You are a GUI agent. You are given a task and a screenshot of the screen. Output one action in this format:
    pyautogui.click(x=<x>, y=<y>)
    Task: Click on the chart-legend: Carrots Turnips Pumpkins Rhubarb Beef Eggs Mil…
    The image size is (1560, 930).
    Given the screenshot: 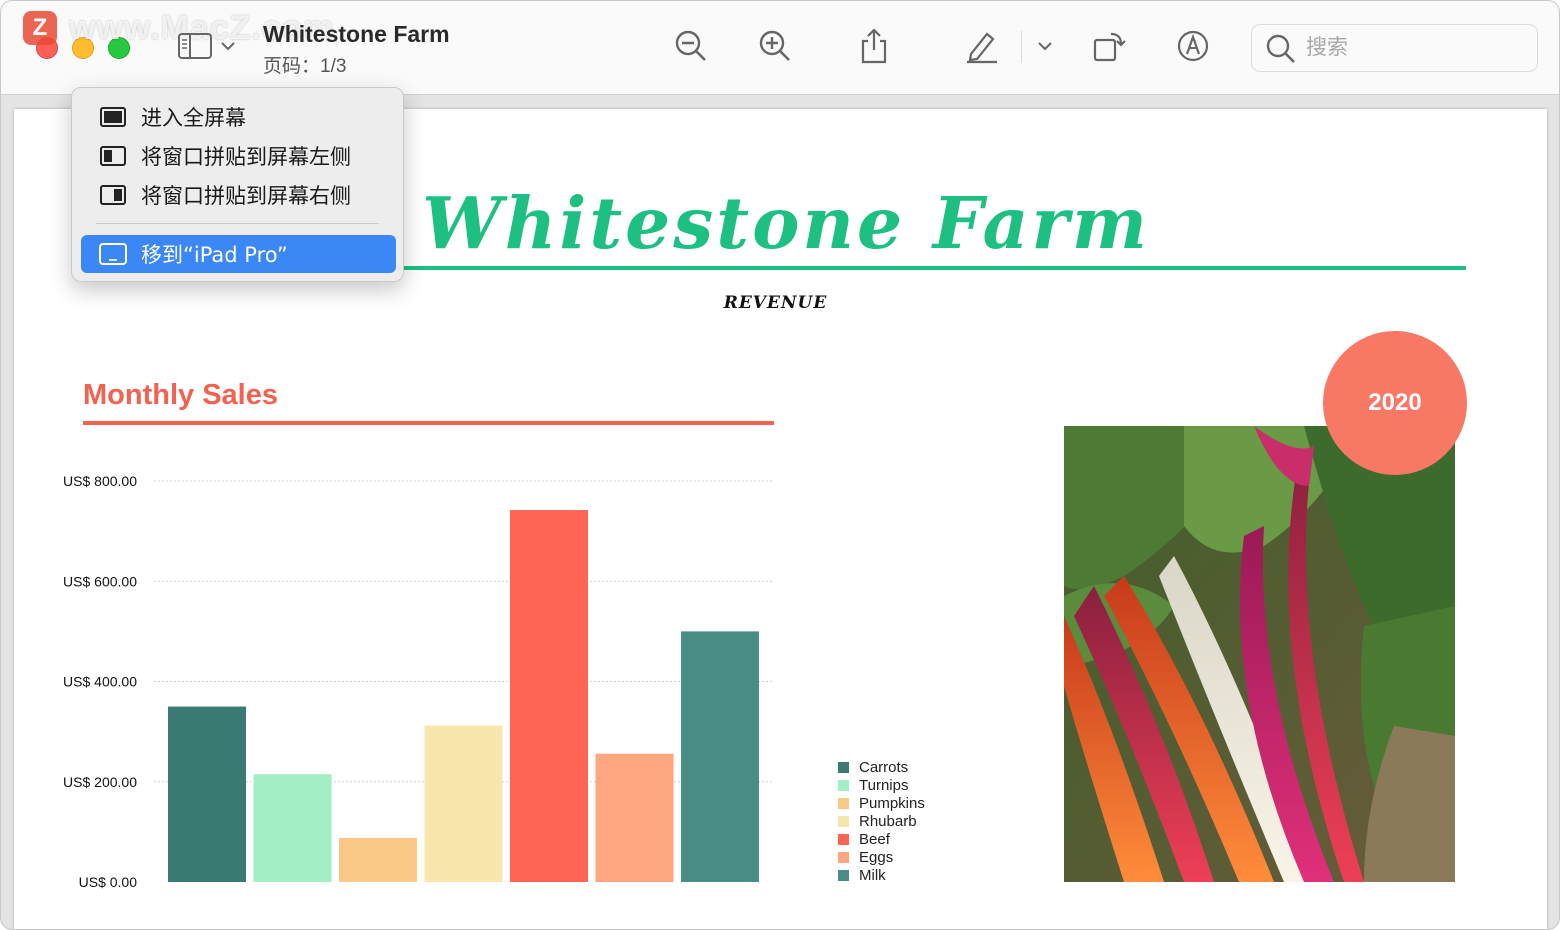 What is the action you would take?
    pyautogui.click(x=881, y=821)
    